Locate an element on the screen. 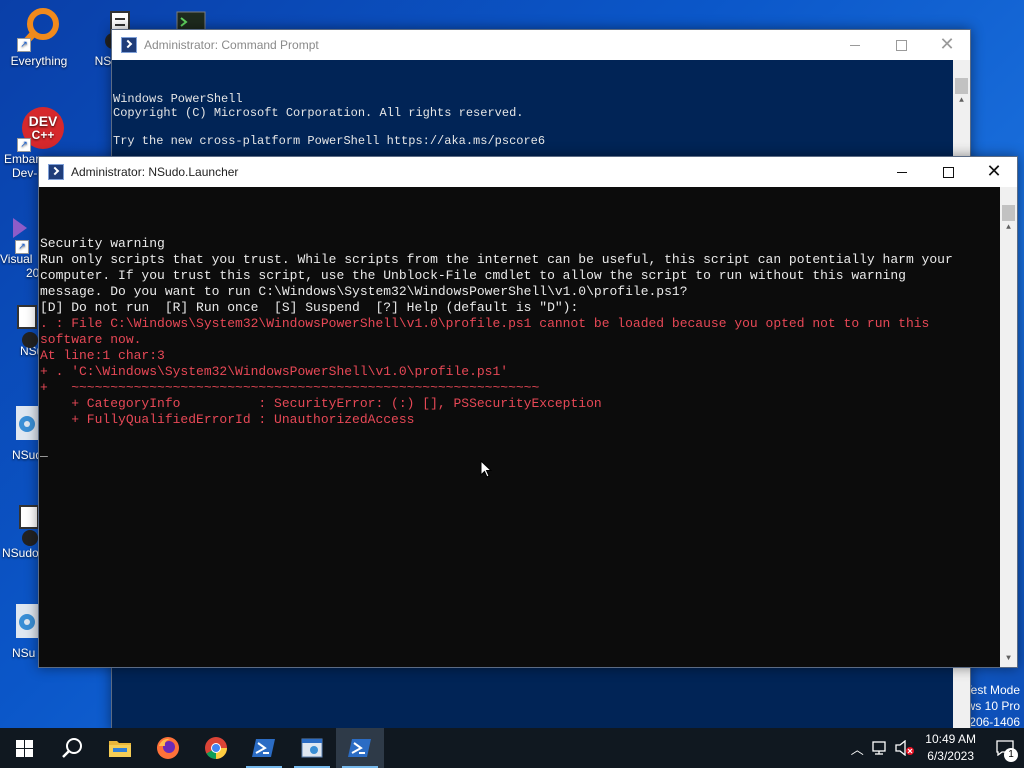  taskbar-firefox is located at coordinates (168, 748).